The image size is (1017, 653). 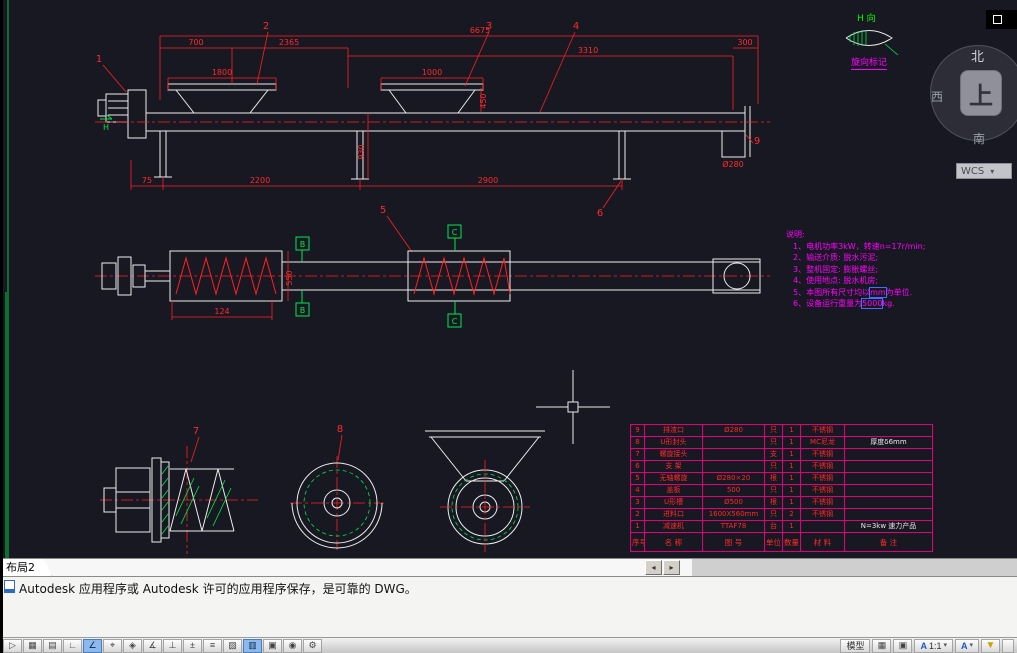 I want to click on table-cell: Ø280×20, so click(x=733, y=478).